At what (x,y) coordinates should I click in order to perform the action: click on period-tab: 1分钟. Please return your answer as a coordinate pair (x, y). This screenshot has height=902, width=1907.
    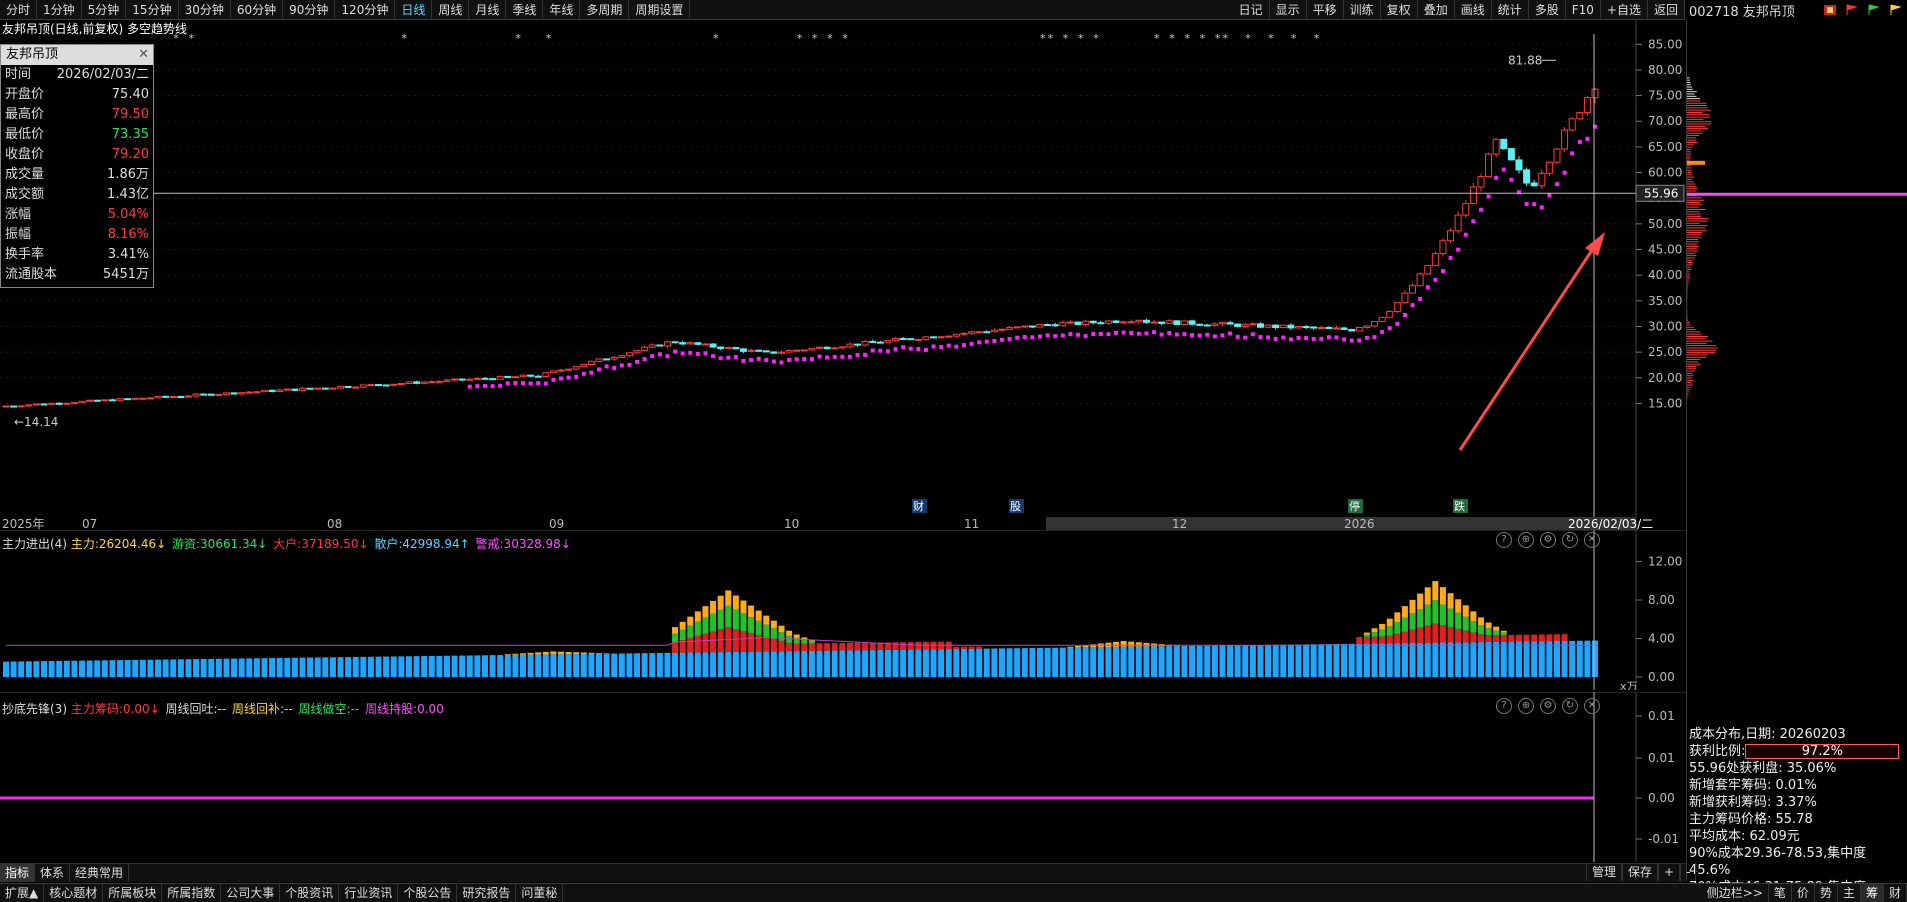
    Looking at the image, I should click on (59, 10).